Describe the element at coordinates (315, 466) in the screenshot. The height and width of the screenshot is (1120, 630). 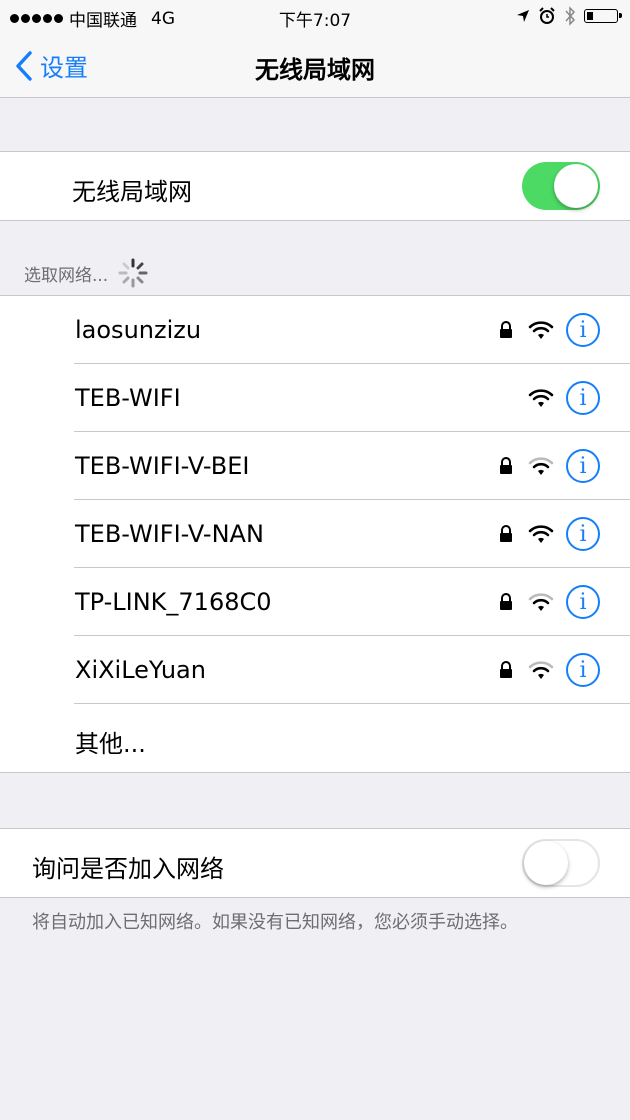
I see `network-row-teb-wifi-v-bei: TEB-WIFI-V-BEI i` at that location.